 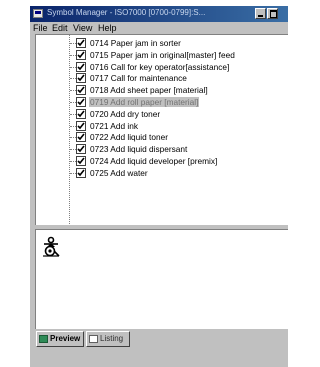 I want to click on tree-item-label: 0719 Add roll paper [material], so click(x=144, y=102).